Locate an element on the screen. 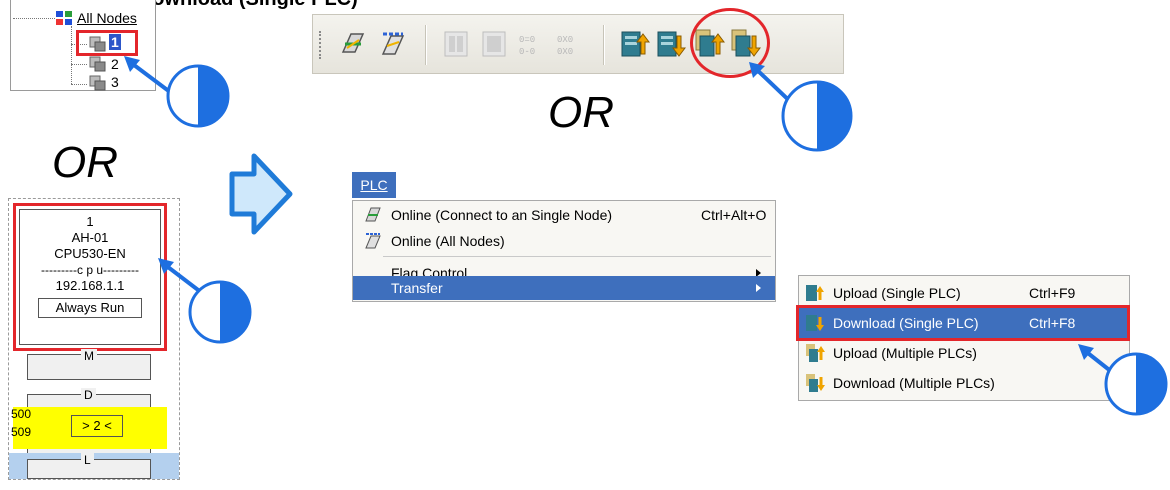 The image size is (1170, 490). menu-plc-label: PLC is located at coordinates (374, 185).